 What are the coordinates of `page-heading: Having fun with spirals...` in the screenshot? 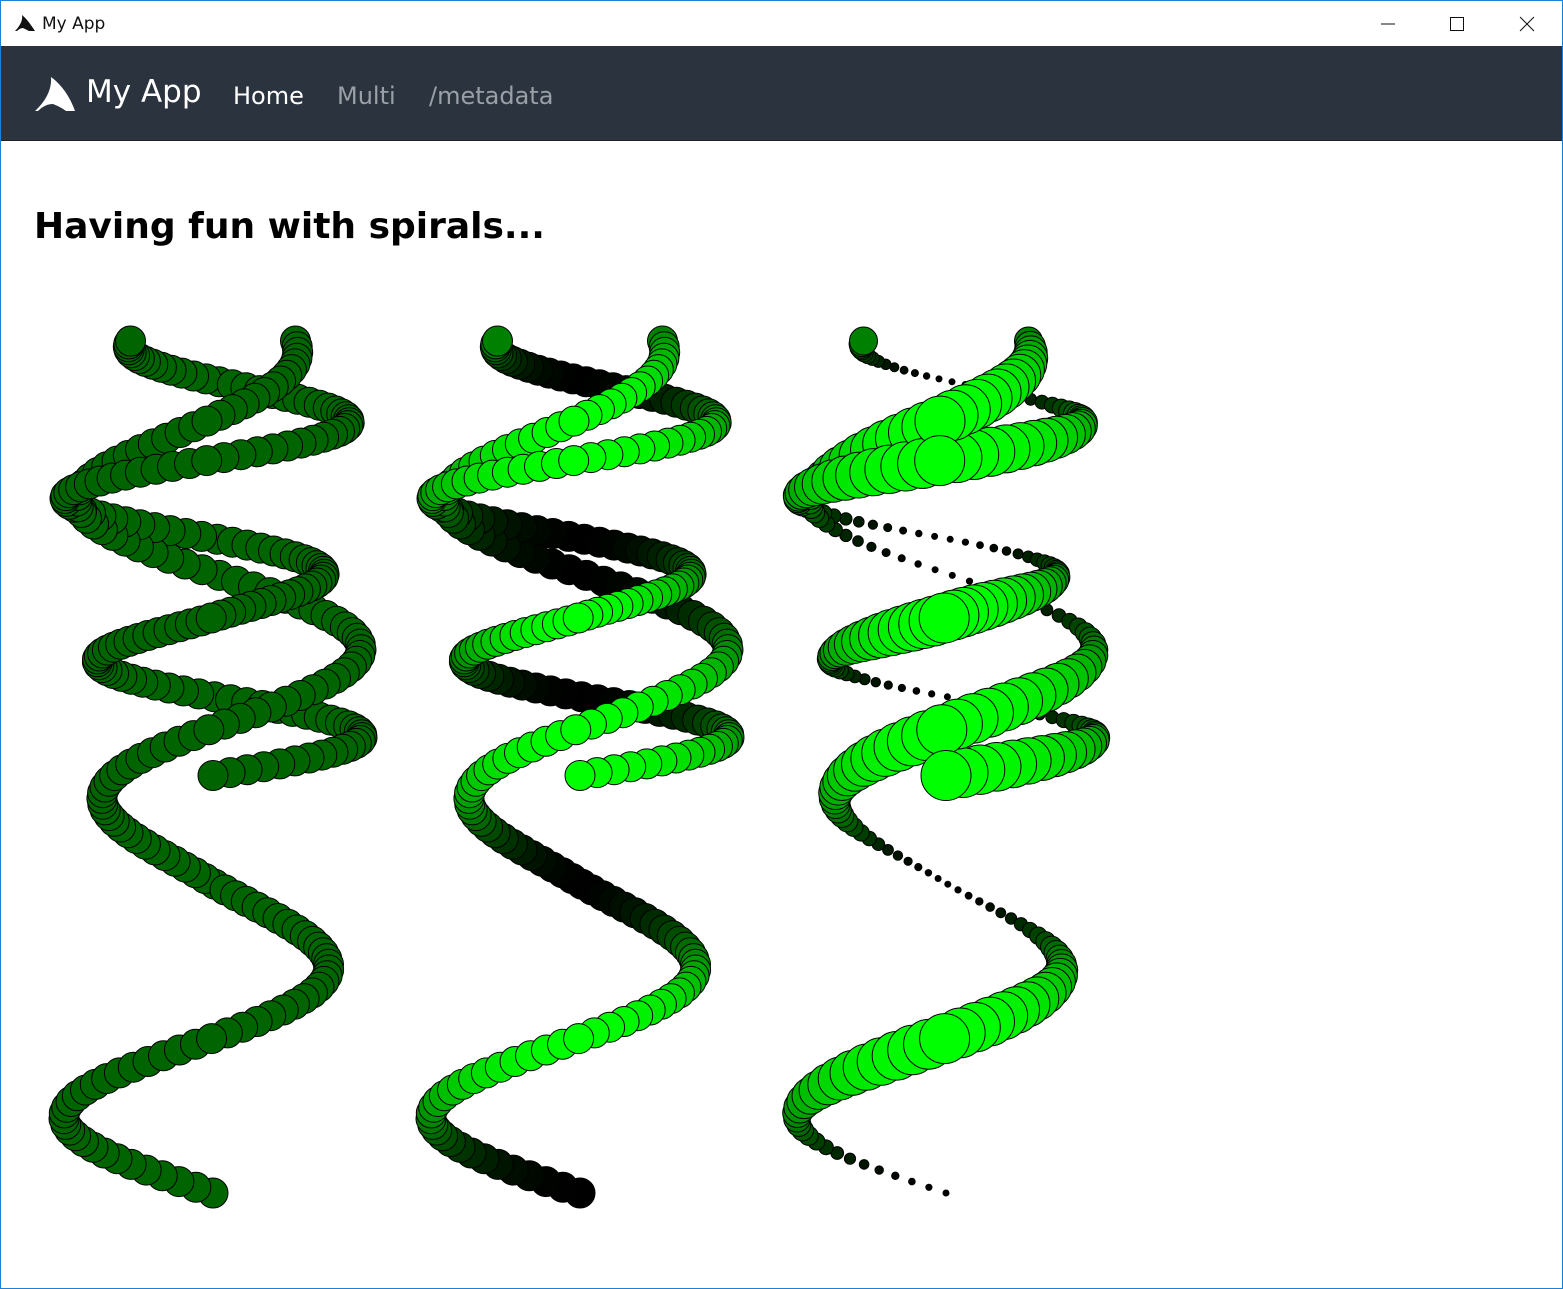 It's located at (289, 226).